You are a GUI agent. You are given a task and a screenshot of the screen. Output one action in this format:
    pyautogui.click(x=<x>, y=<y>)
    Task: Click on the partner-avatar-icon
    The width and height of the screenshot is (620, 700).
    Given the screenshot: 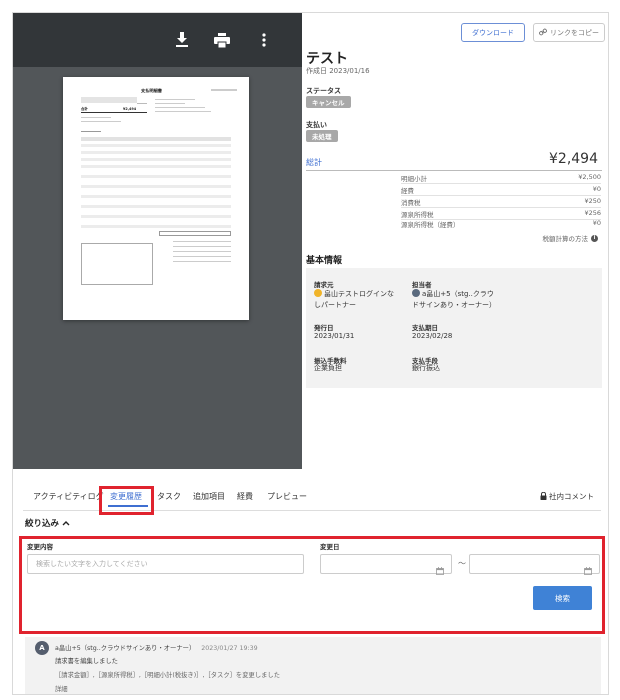 What is the action you would take?
    pyautogui.click(x=318, y=293)
    